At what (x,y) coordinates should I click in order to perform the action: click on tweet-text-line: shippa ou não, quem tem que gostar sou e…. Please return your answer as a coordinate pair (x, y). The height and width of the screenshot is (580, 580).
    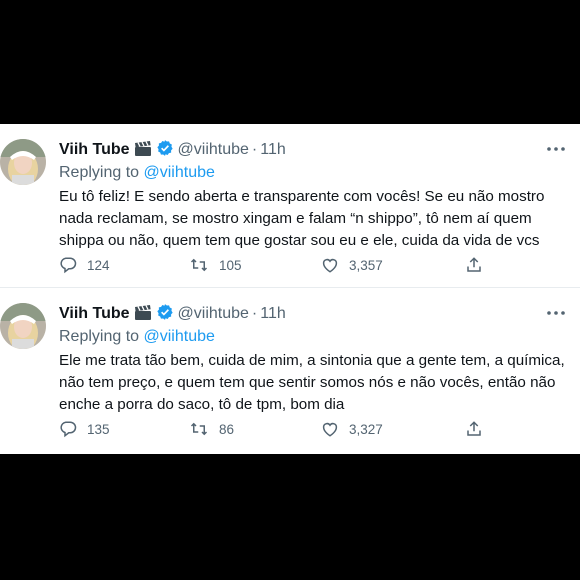
    Looking at the image, I should click on (299, 240).